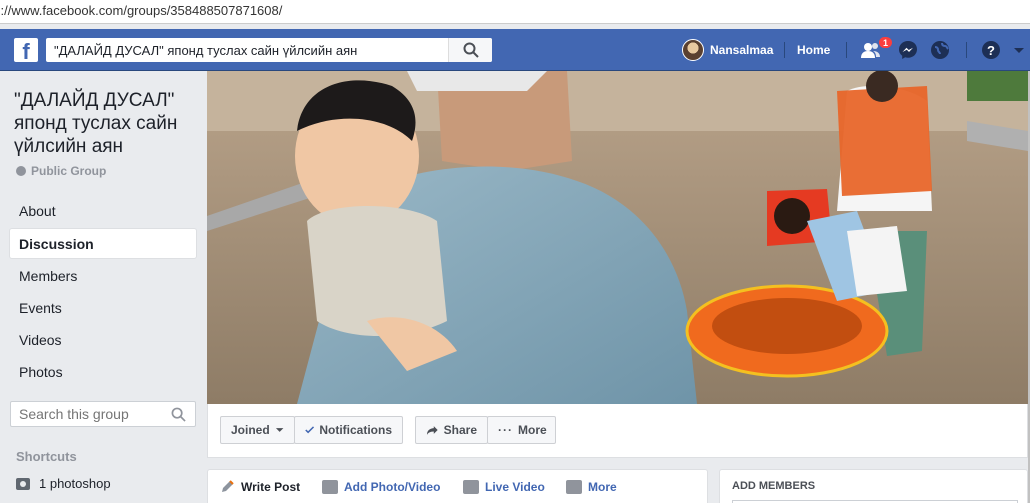  I want to click on more-label: More, so click(532, 430).